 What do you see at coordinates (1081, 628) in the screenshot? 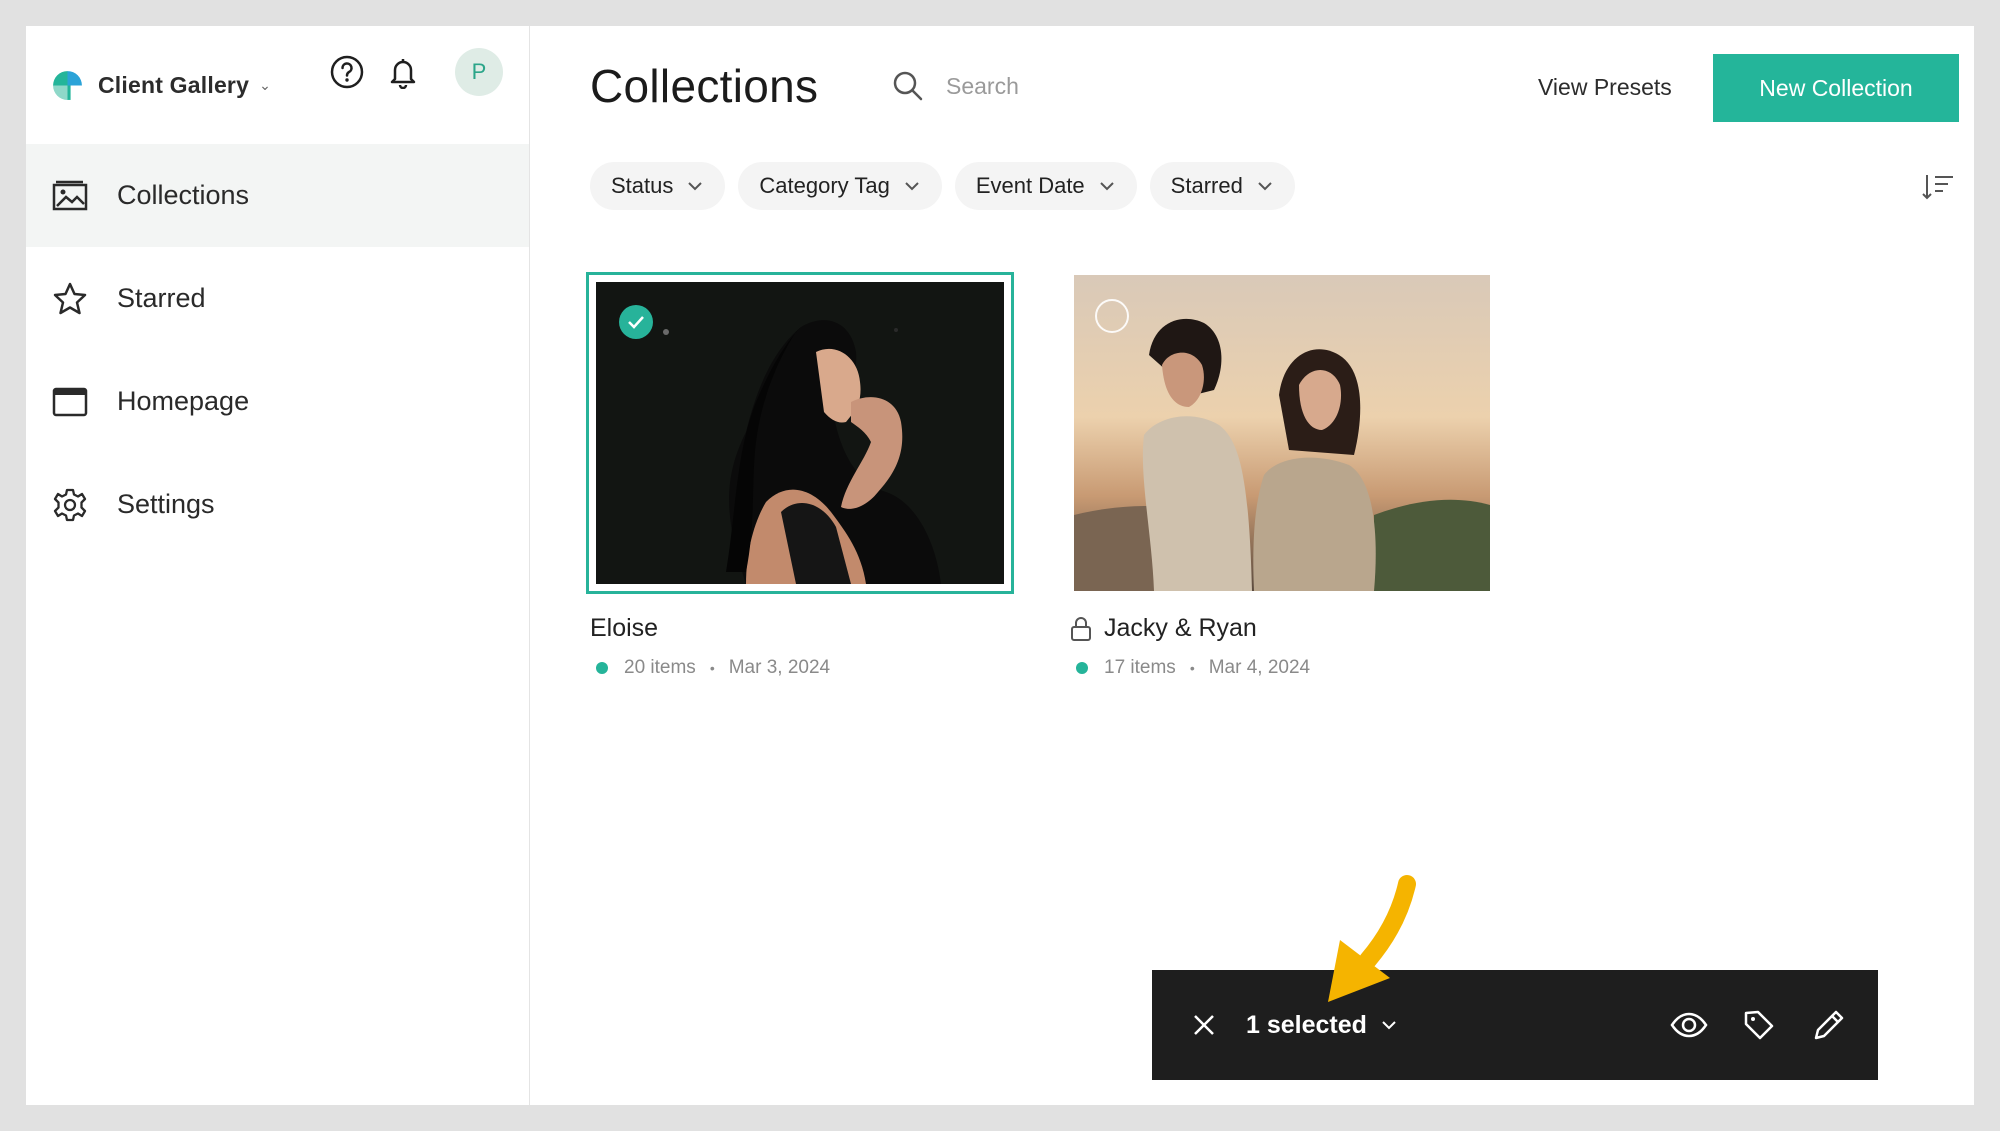
I see `lock-icon` at bounding box center [1081, 628].